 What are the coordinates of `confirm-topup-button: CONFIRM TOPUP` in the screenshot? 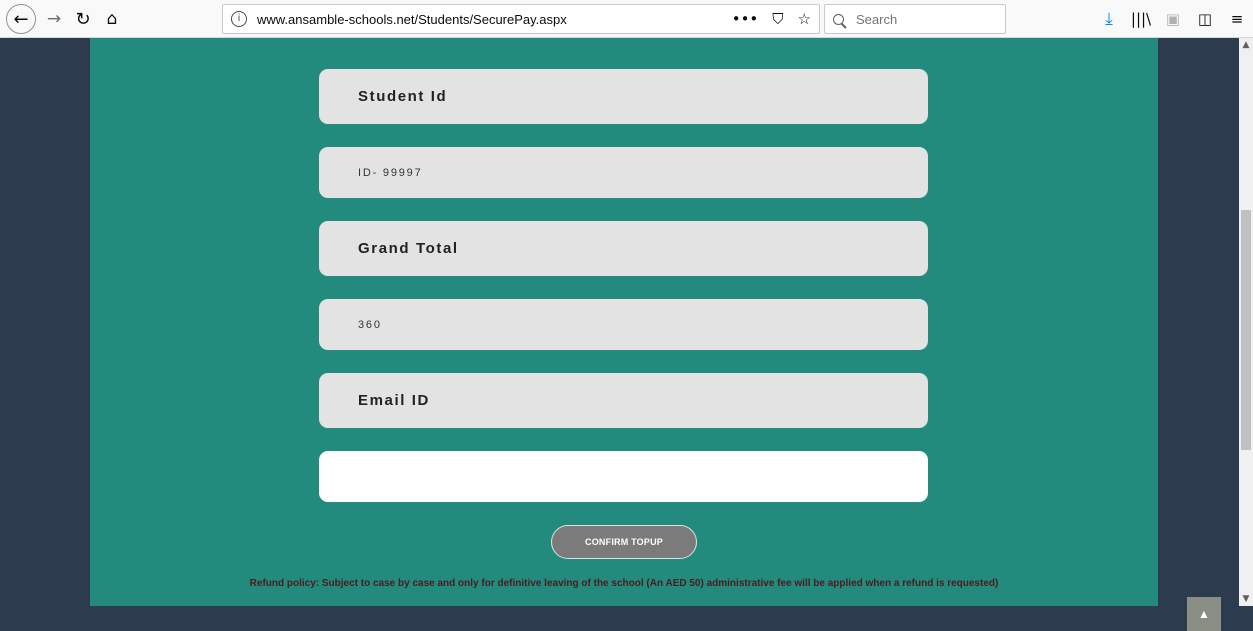 It's located at (624, 542).